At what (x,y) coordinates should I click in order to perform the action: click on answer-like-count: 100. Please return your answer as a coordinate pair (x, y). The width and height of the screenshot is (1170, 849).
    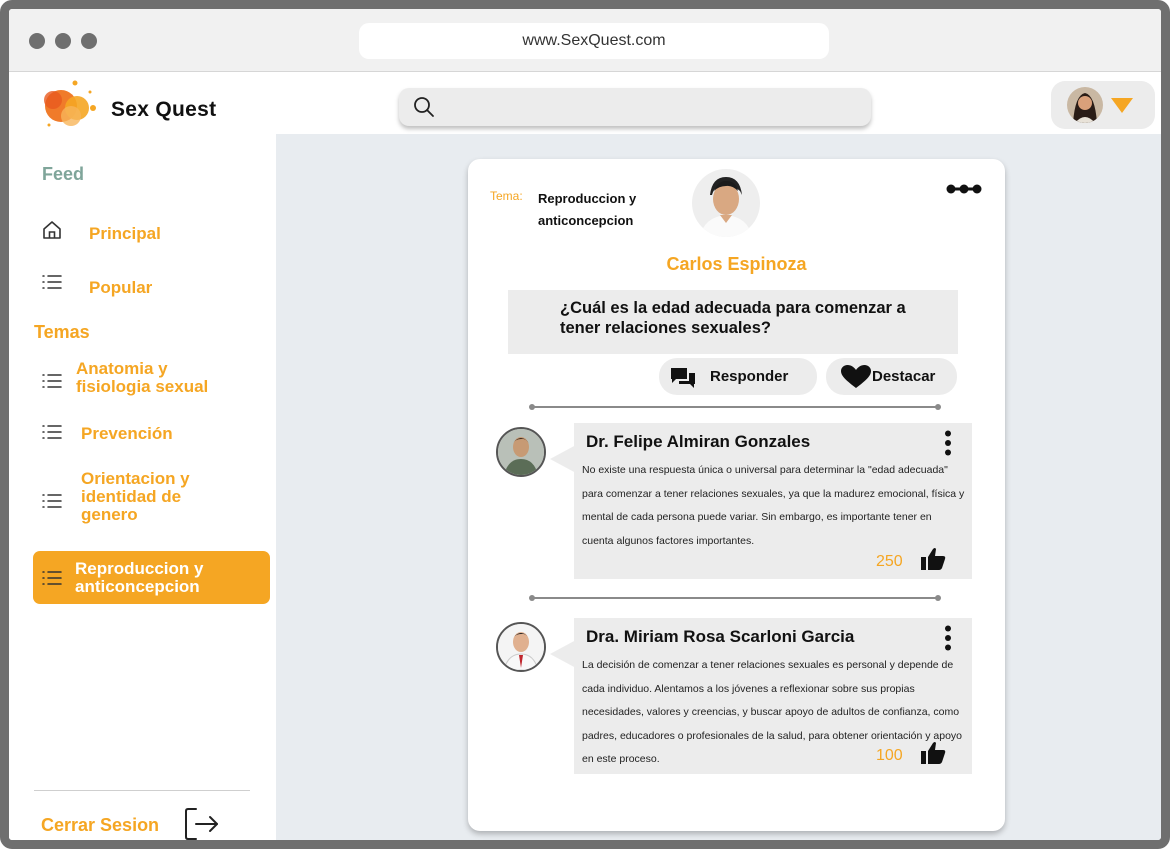
    Looking at the image, I should click on (889, 755).